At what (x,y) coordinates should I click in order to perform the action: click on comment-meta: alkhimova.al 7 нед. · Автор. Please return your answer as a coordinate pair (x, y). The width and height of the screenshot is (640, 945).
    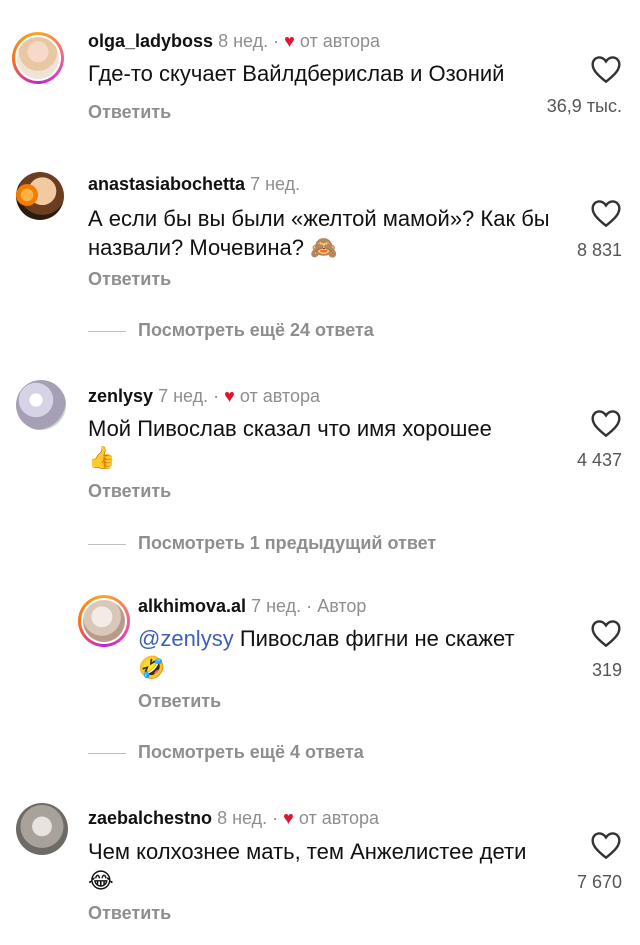
    Looking at the image, I should click on (252, 606).